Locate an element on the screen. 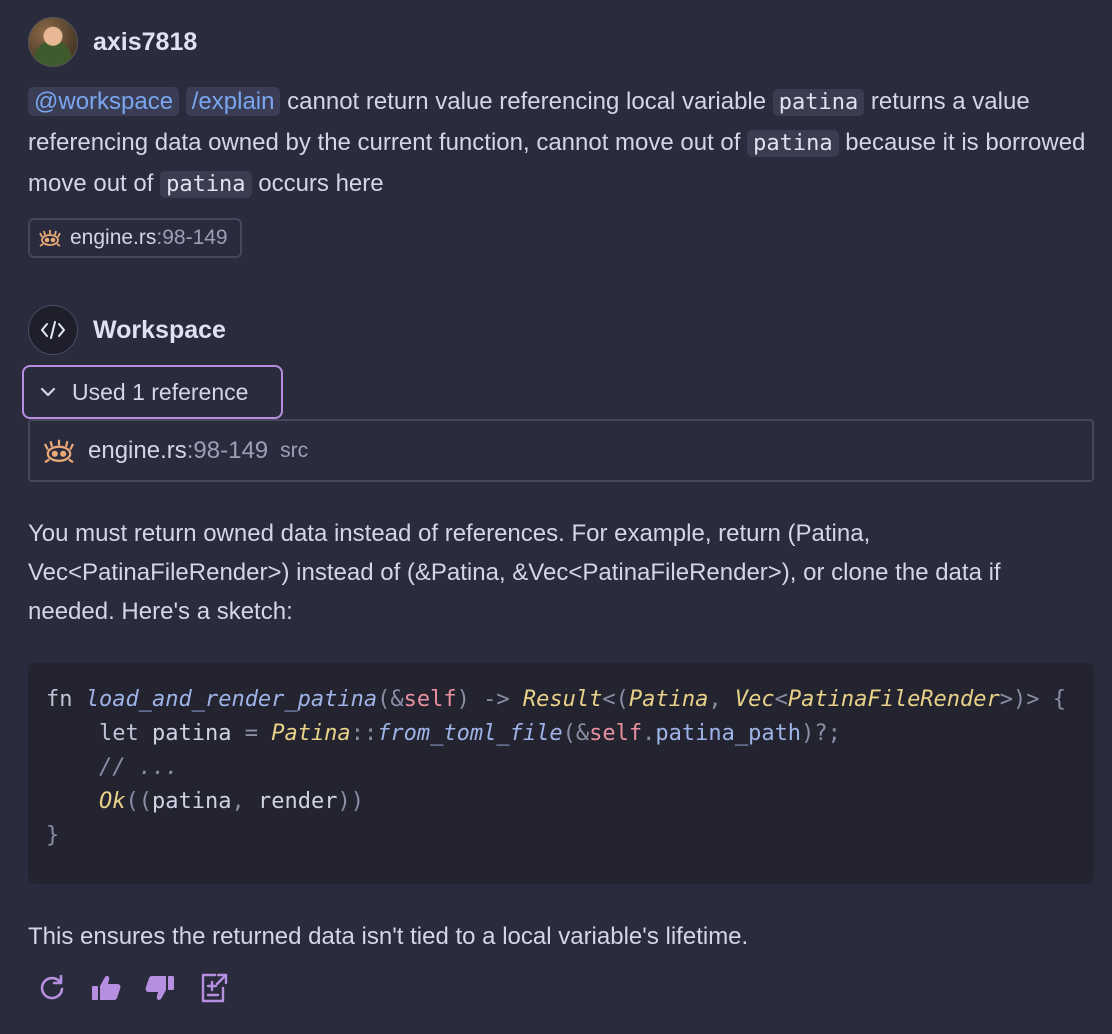 This screenshot has width=1112, height=1034. thumbs-down-icon is located at coordinates (160, 990).